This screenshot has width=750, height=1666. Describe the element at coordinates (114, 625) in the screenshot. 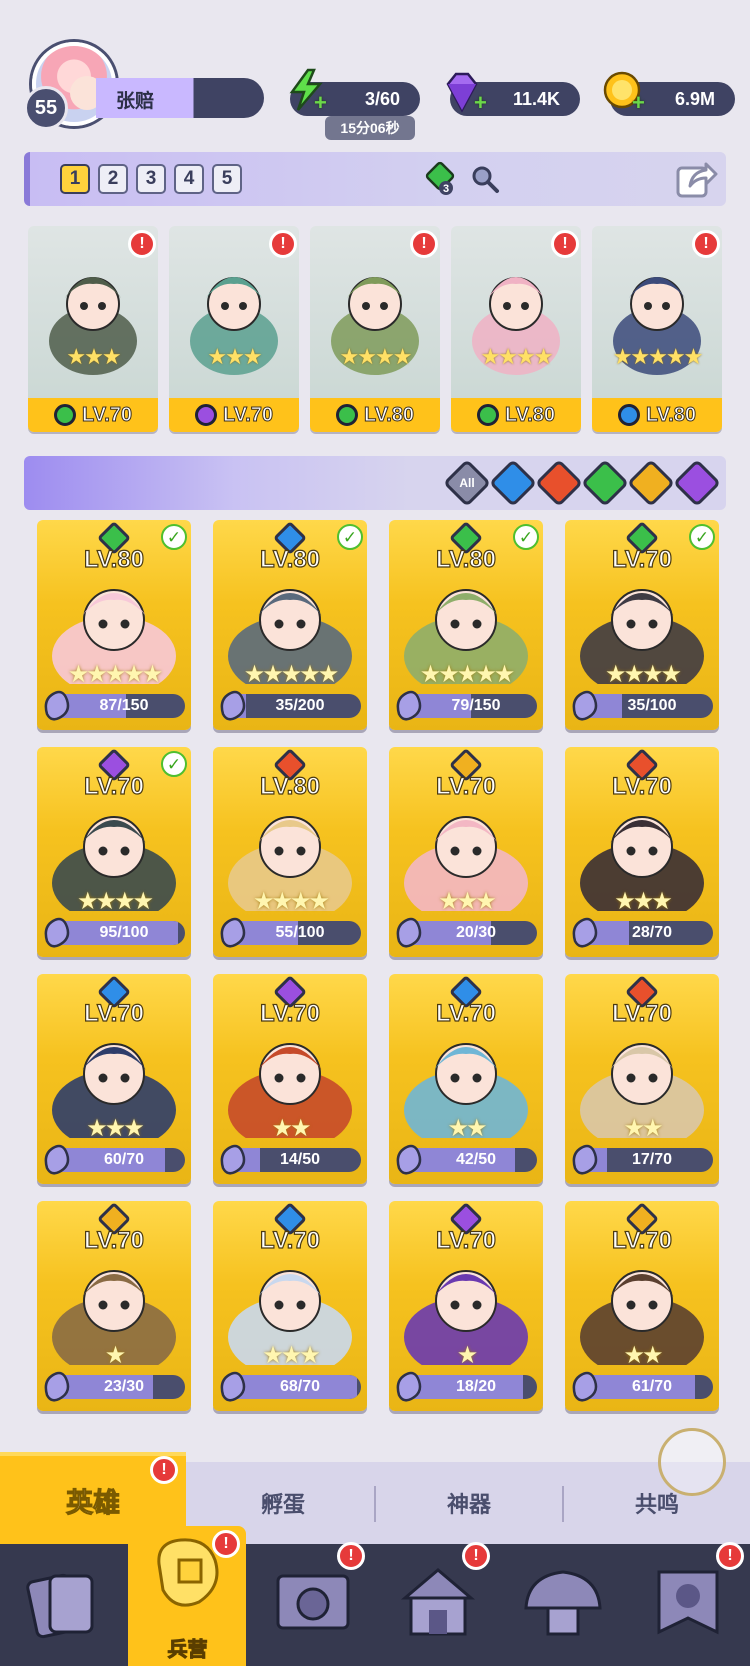

I see `hero-card: ✓ LV.80 ★★★★★ 87/150` at that location.